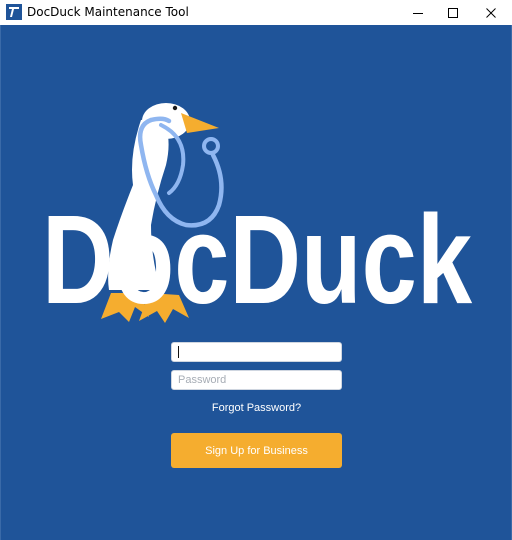 Image resolution: width=512 pixels, height=540 pixels. Describe the element at coordinates (108, 12) in the screenshot. I see `window-title: DocDuck Maintenance Tool` at that location.